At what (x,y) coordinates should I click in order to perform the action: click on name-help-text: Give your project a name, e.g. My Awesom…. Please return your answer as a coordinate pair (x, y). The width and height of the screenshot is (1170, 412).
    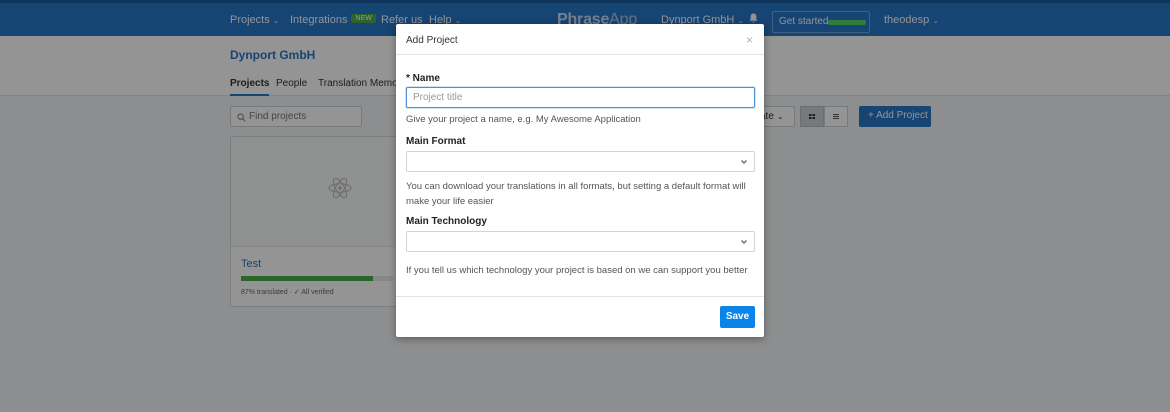
    Looking at the image, I should click on (523, 119).